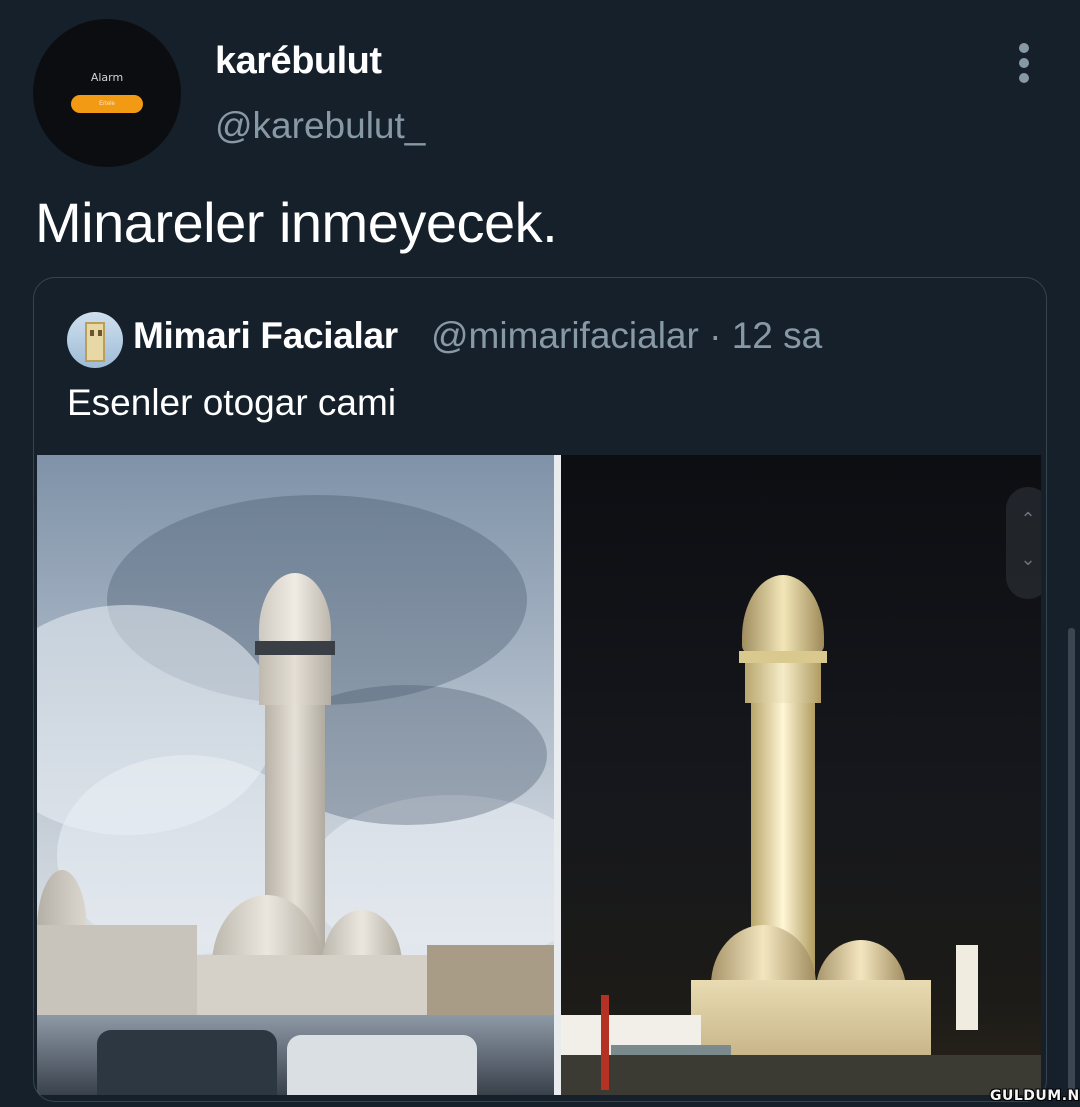 This screenshot has width=1080, height=1107. I want to click on avatar-pill: Ertele, so click(107, 104).